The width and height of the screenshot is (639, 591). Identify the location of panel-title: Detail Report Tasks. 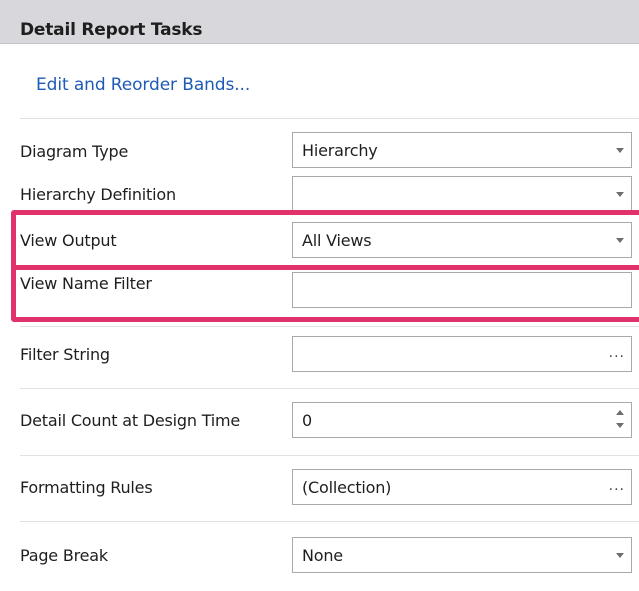
(111, 30).